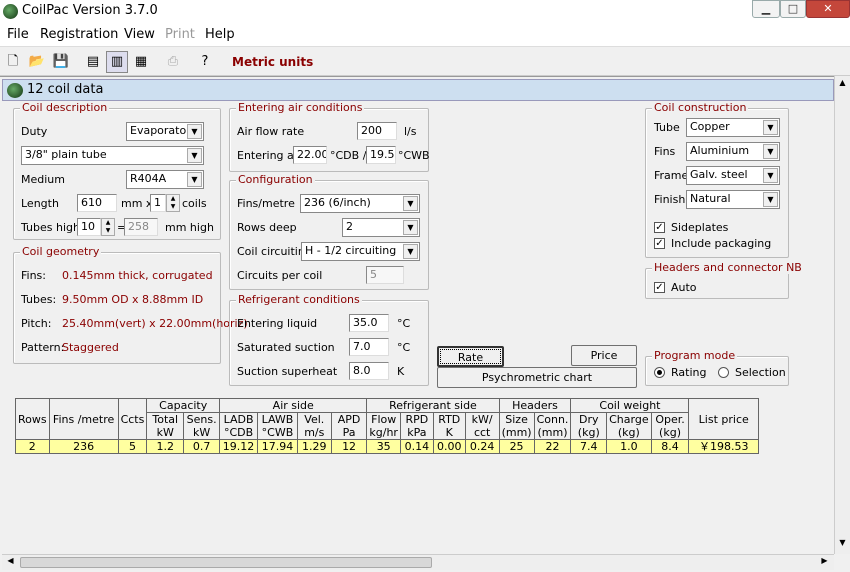 This screenshot has height=572, width=850. I want to click on vertical-scrollbar: ▲ ▼, so click(842, 315).